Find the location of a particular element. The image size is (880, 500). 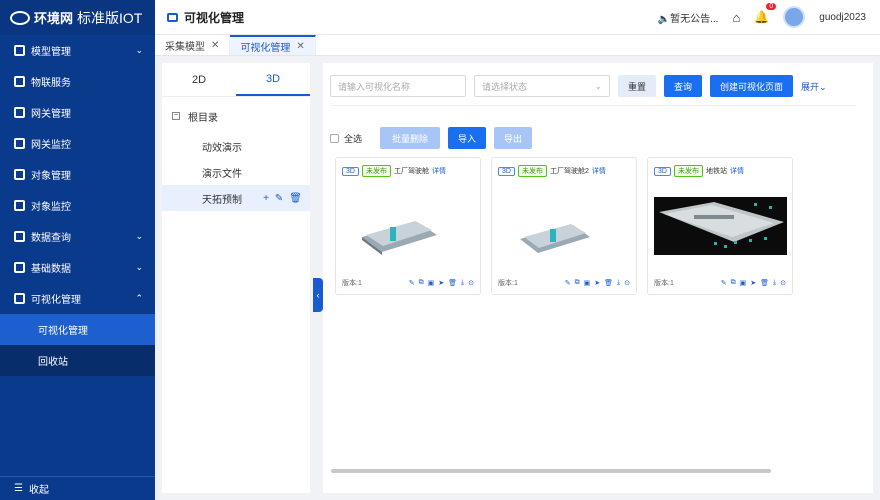

sidebar-item-iot-service: 物联服务 is located at coordinates (77, 81).